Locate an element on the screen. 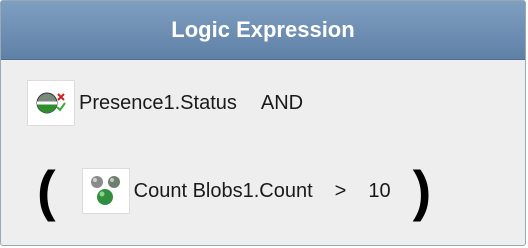 The image size is (528, 248). presence-status-label: Presence1.Status is located at coordinates (158, 102).